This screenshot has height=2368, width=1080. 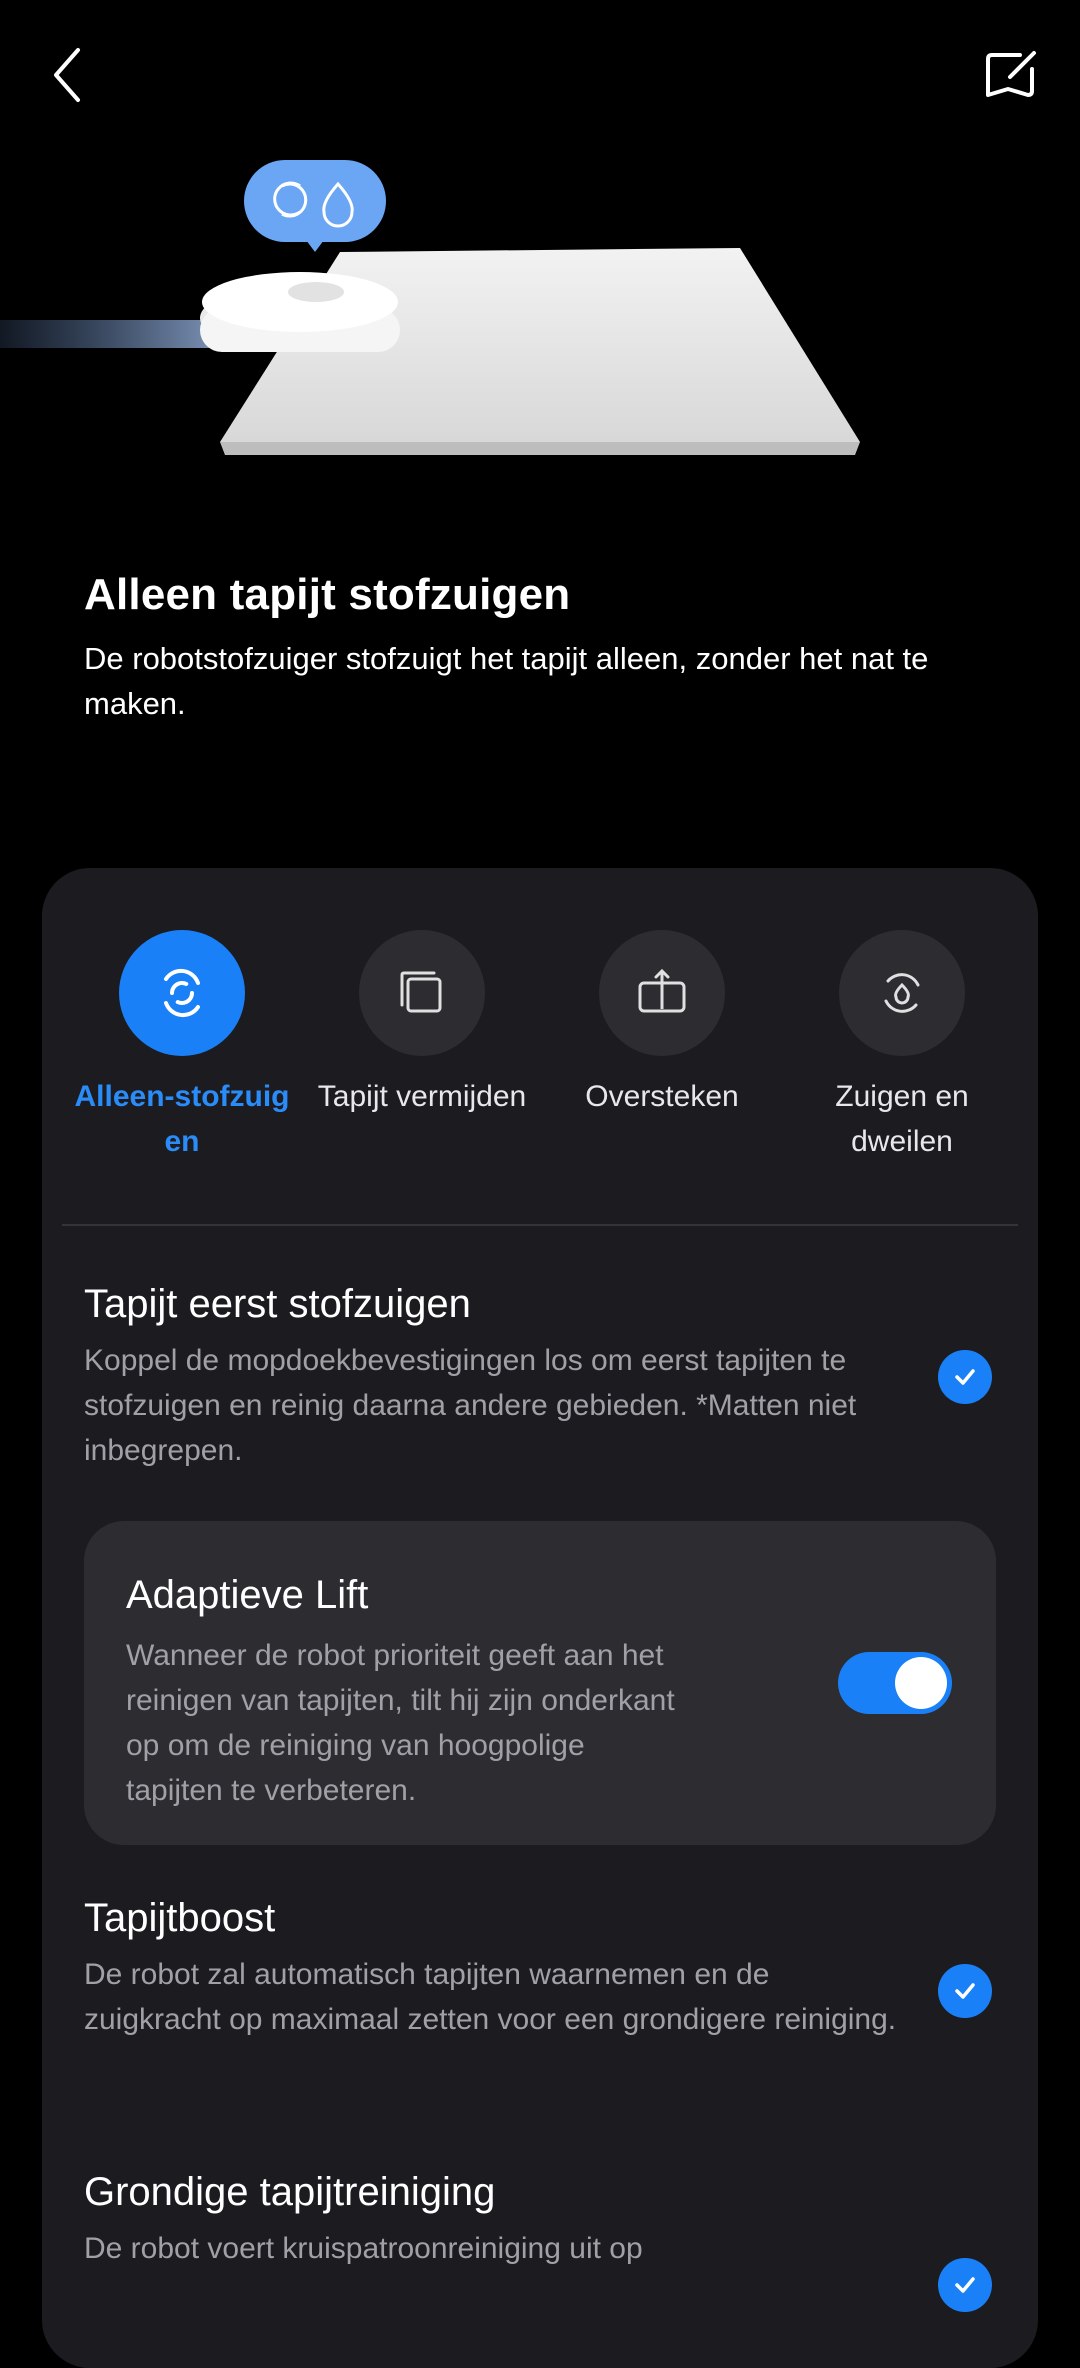 I want to click on option-title: Adaptieve Lift, so click(x=247, y=1595).